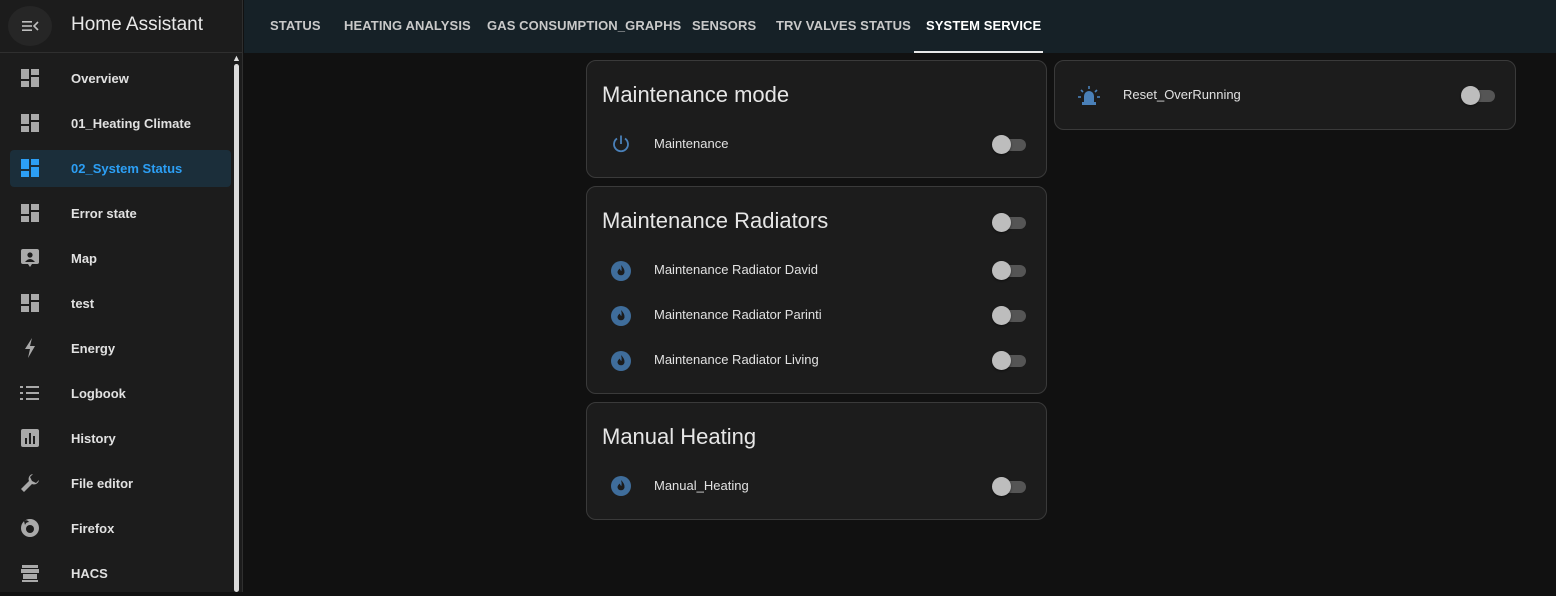 The width and height of the screenshot is (1556, 596). What do you see at coordinates (1285, 95) in the screenshot?
I see `reset-overrunning-card: Reset_OverRunning` at bounding box center [1285, 95].